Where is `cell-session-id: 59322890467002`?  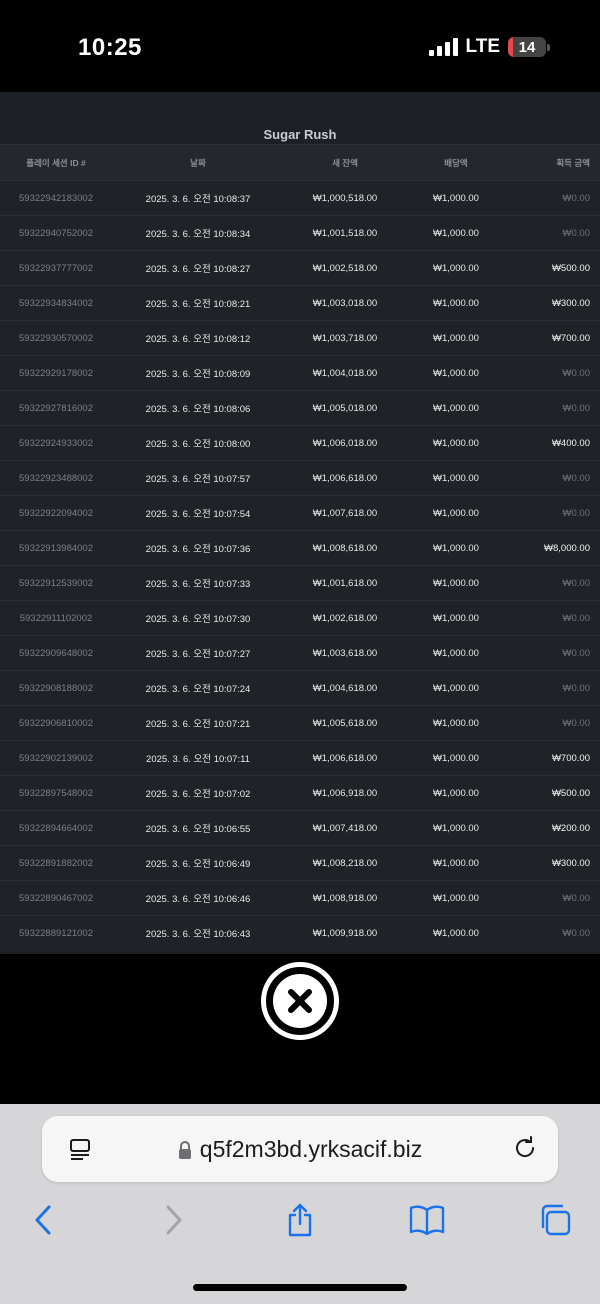
cell-session-id: 59322890467002 is located at coordinates (56, 898).